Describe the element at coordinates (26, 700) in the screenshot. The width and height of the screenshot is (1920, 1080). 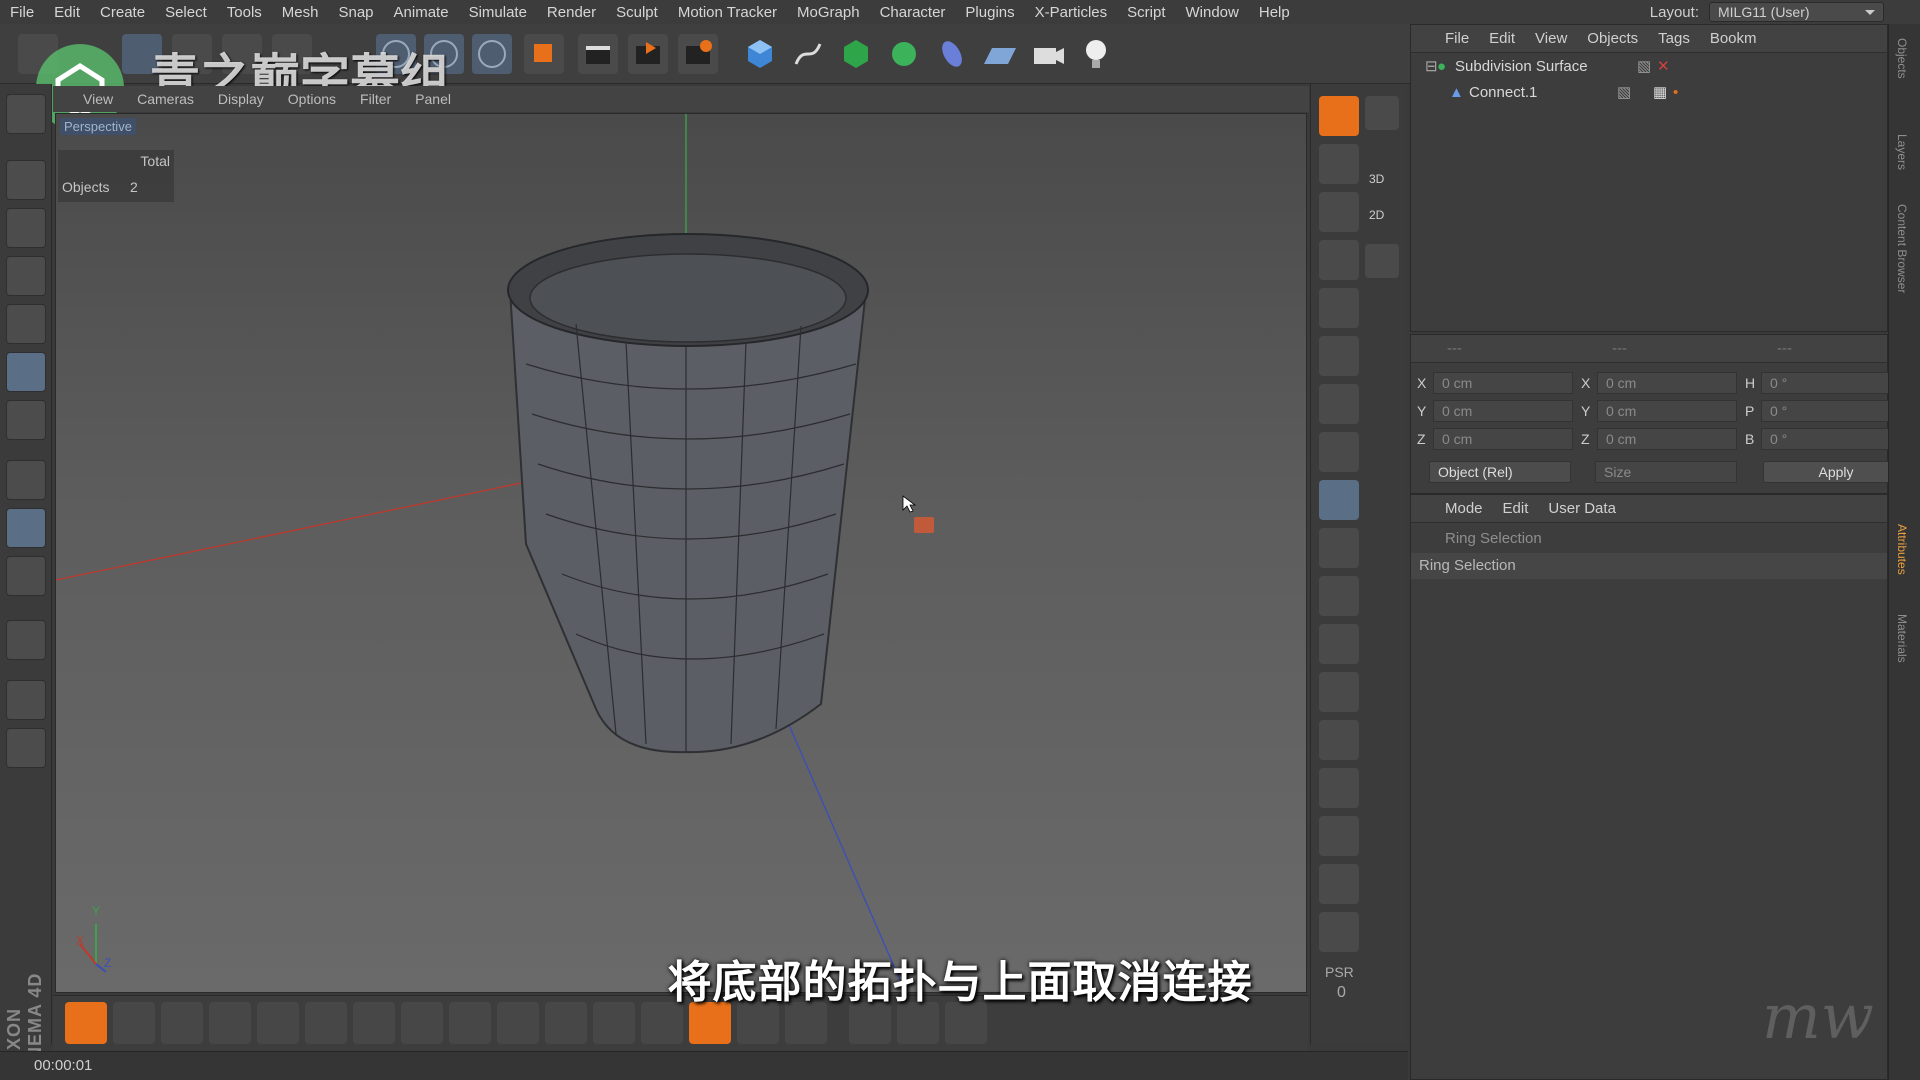
I see `workplane-lock-icon` at that location.